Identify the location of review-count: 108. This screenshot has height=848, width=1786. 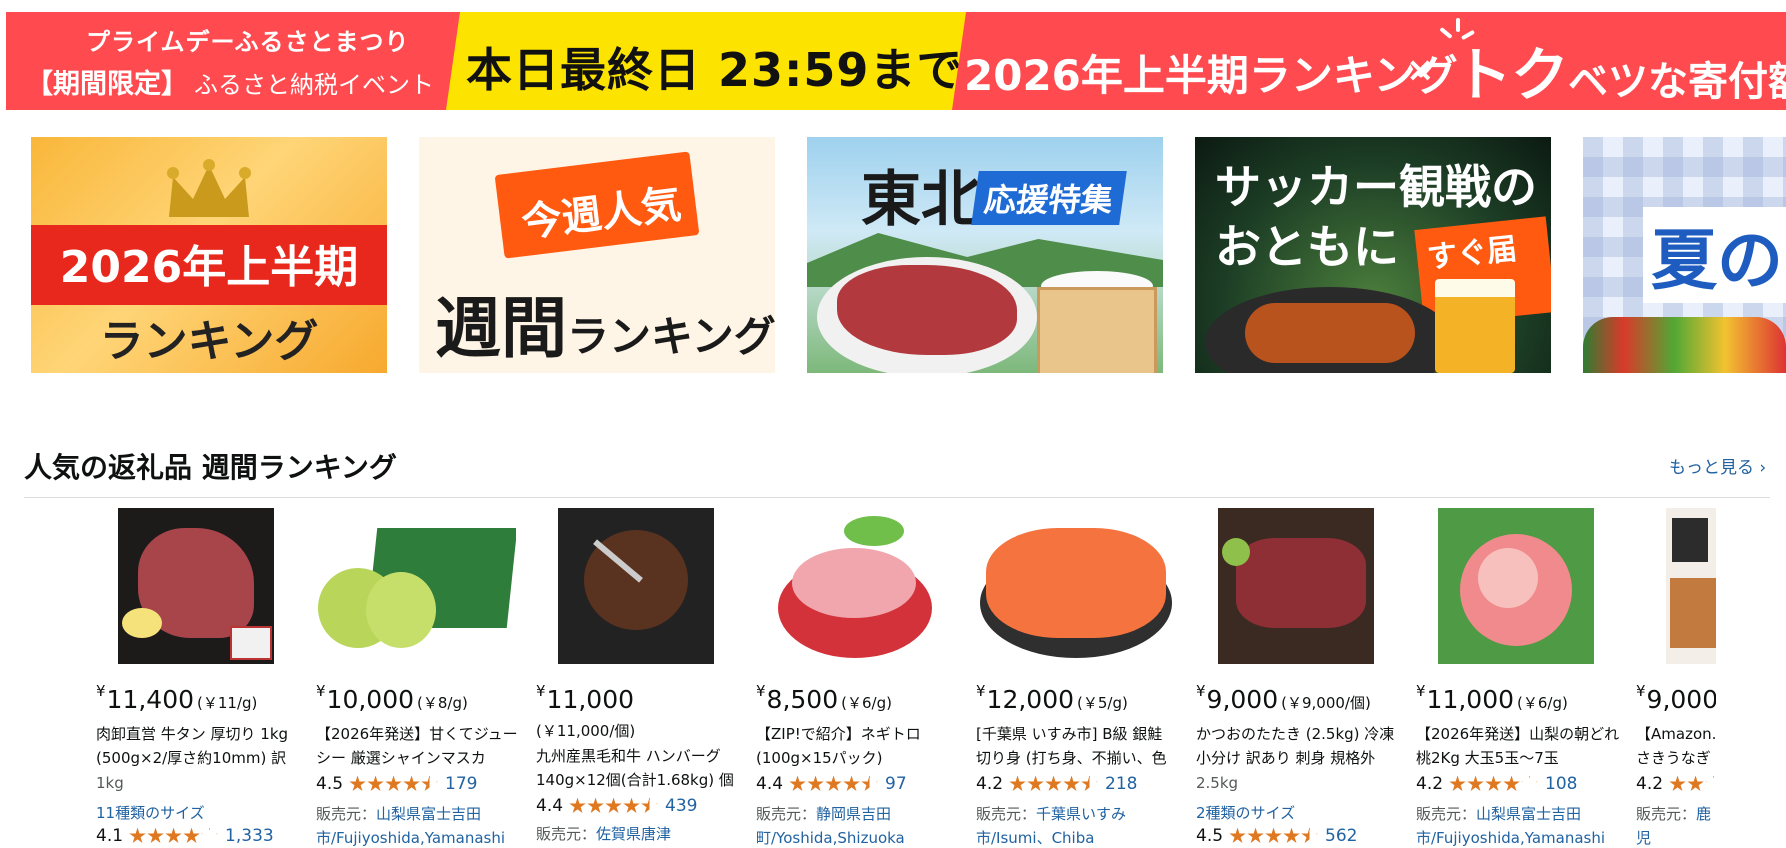
(1561, 784).